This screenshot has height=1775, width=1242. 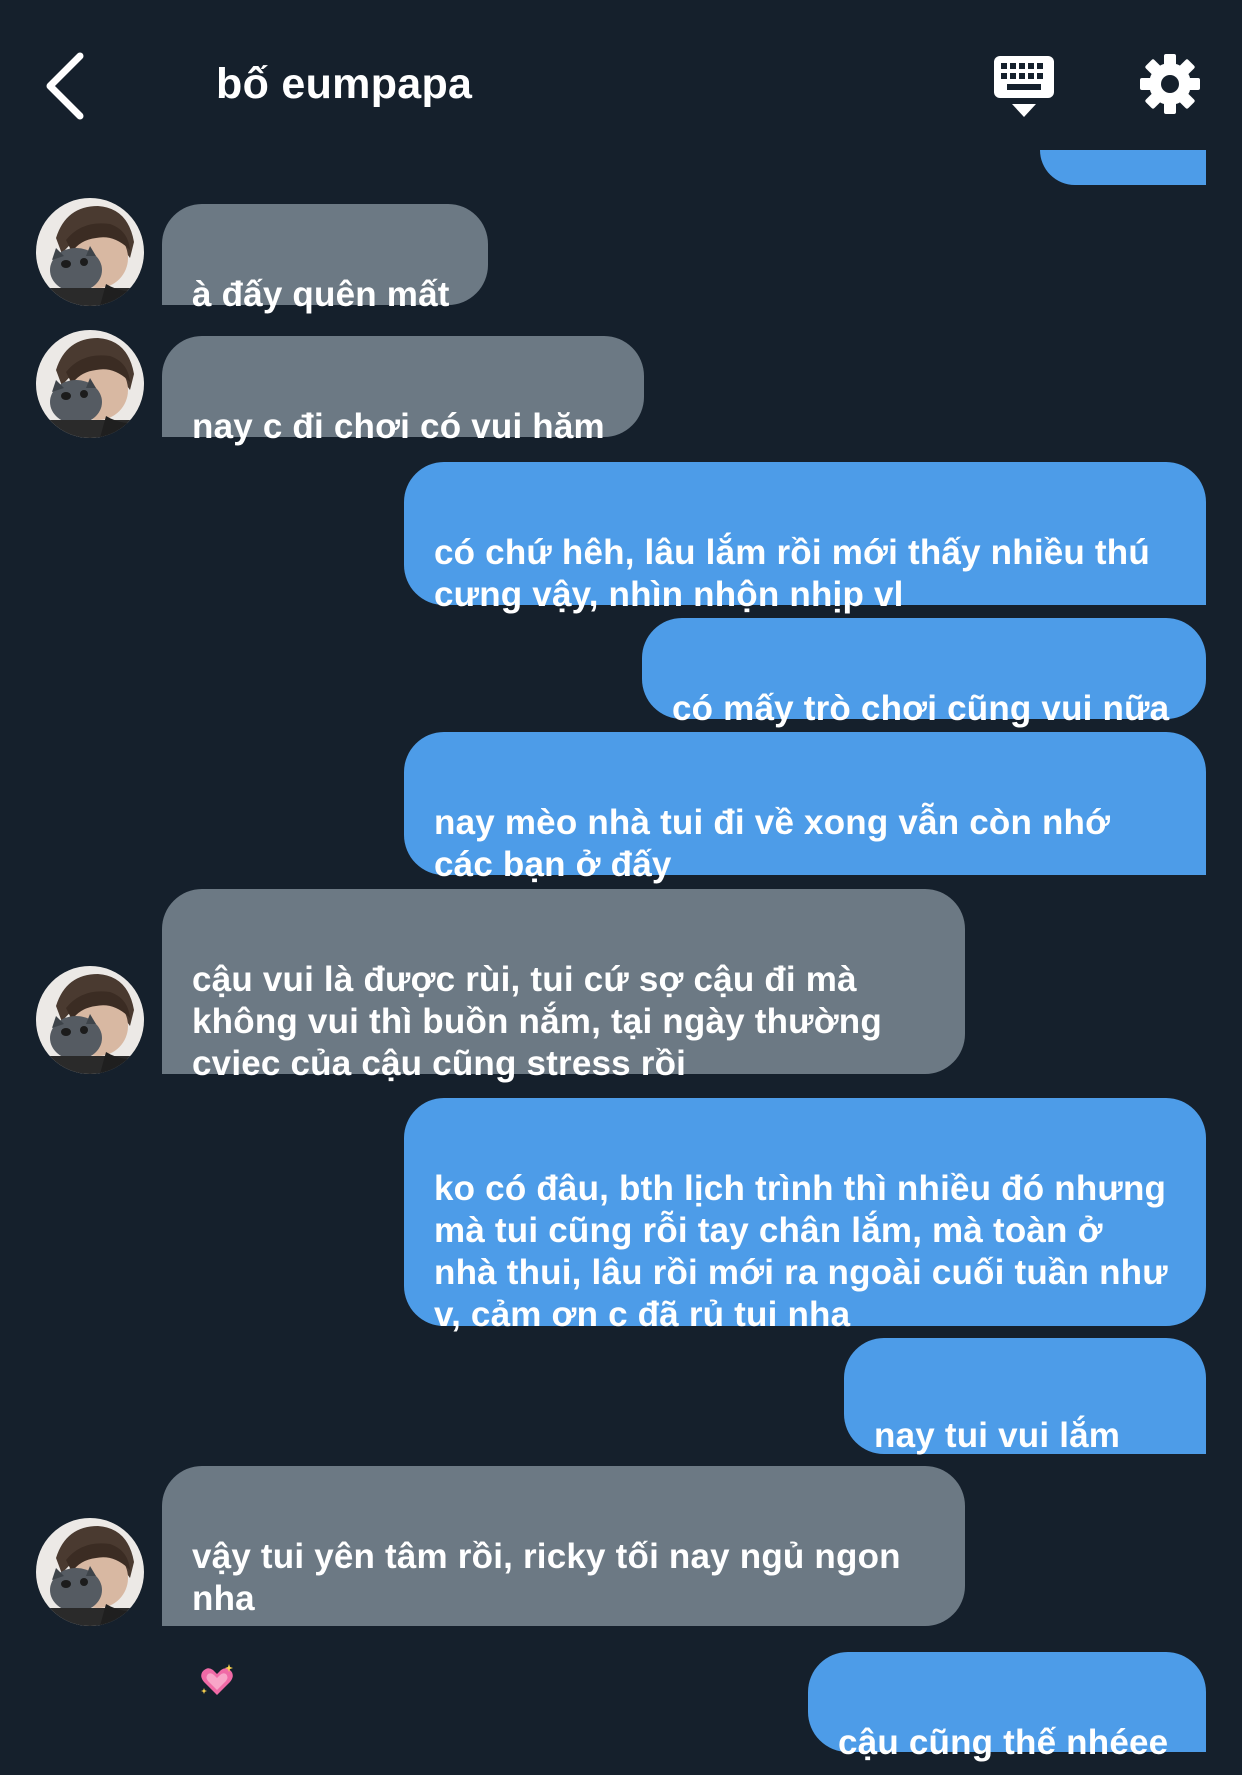 I want to click on message-bubble-sent: có mấy trò chơi cũng vui nữa, so click(x=924, y=673).